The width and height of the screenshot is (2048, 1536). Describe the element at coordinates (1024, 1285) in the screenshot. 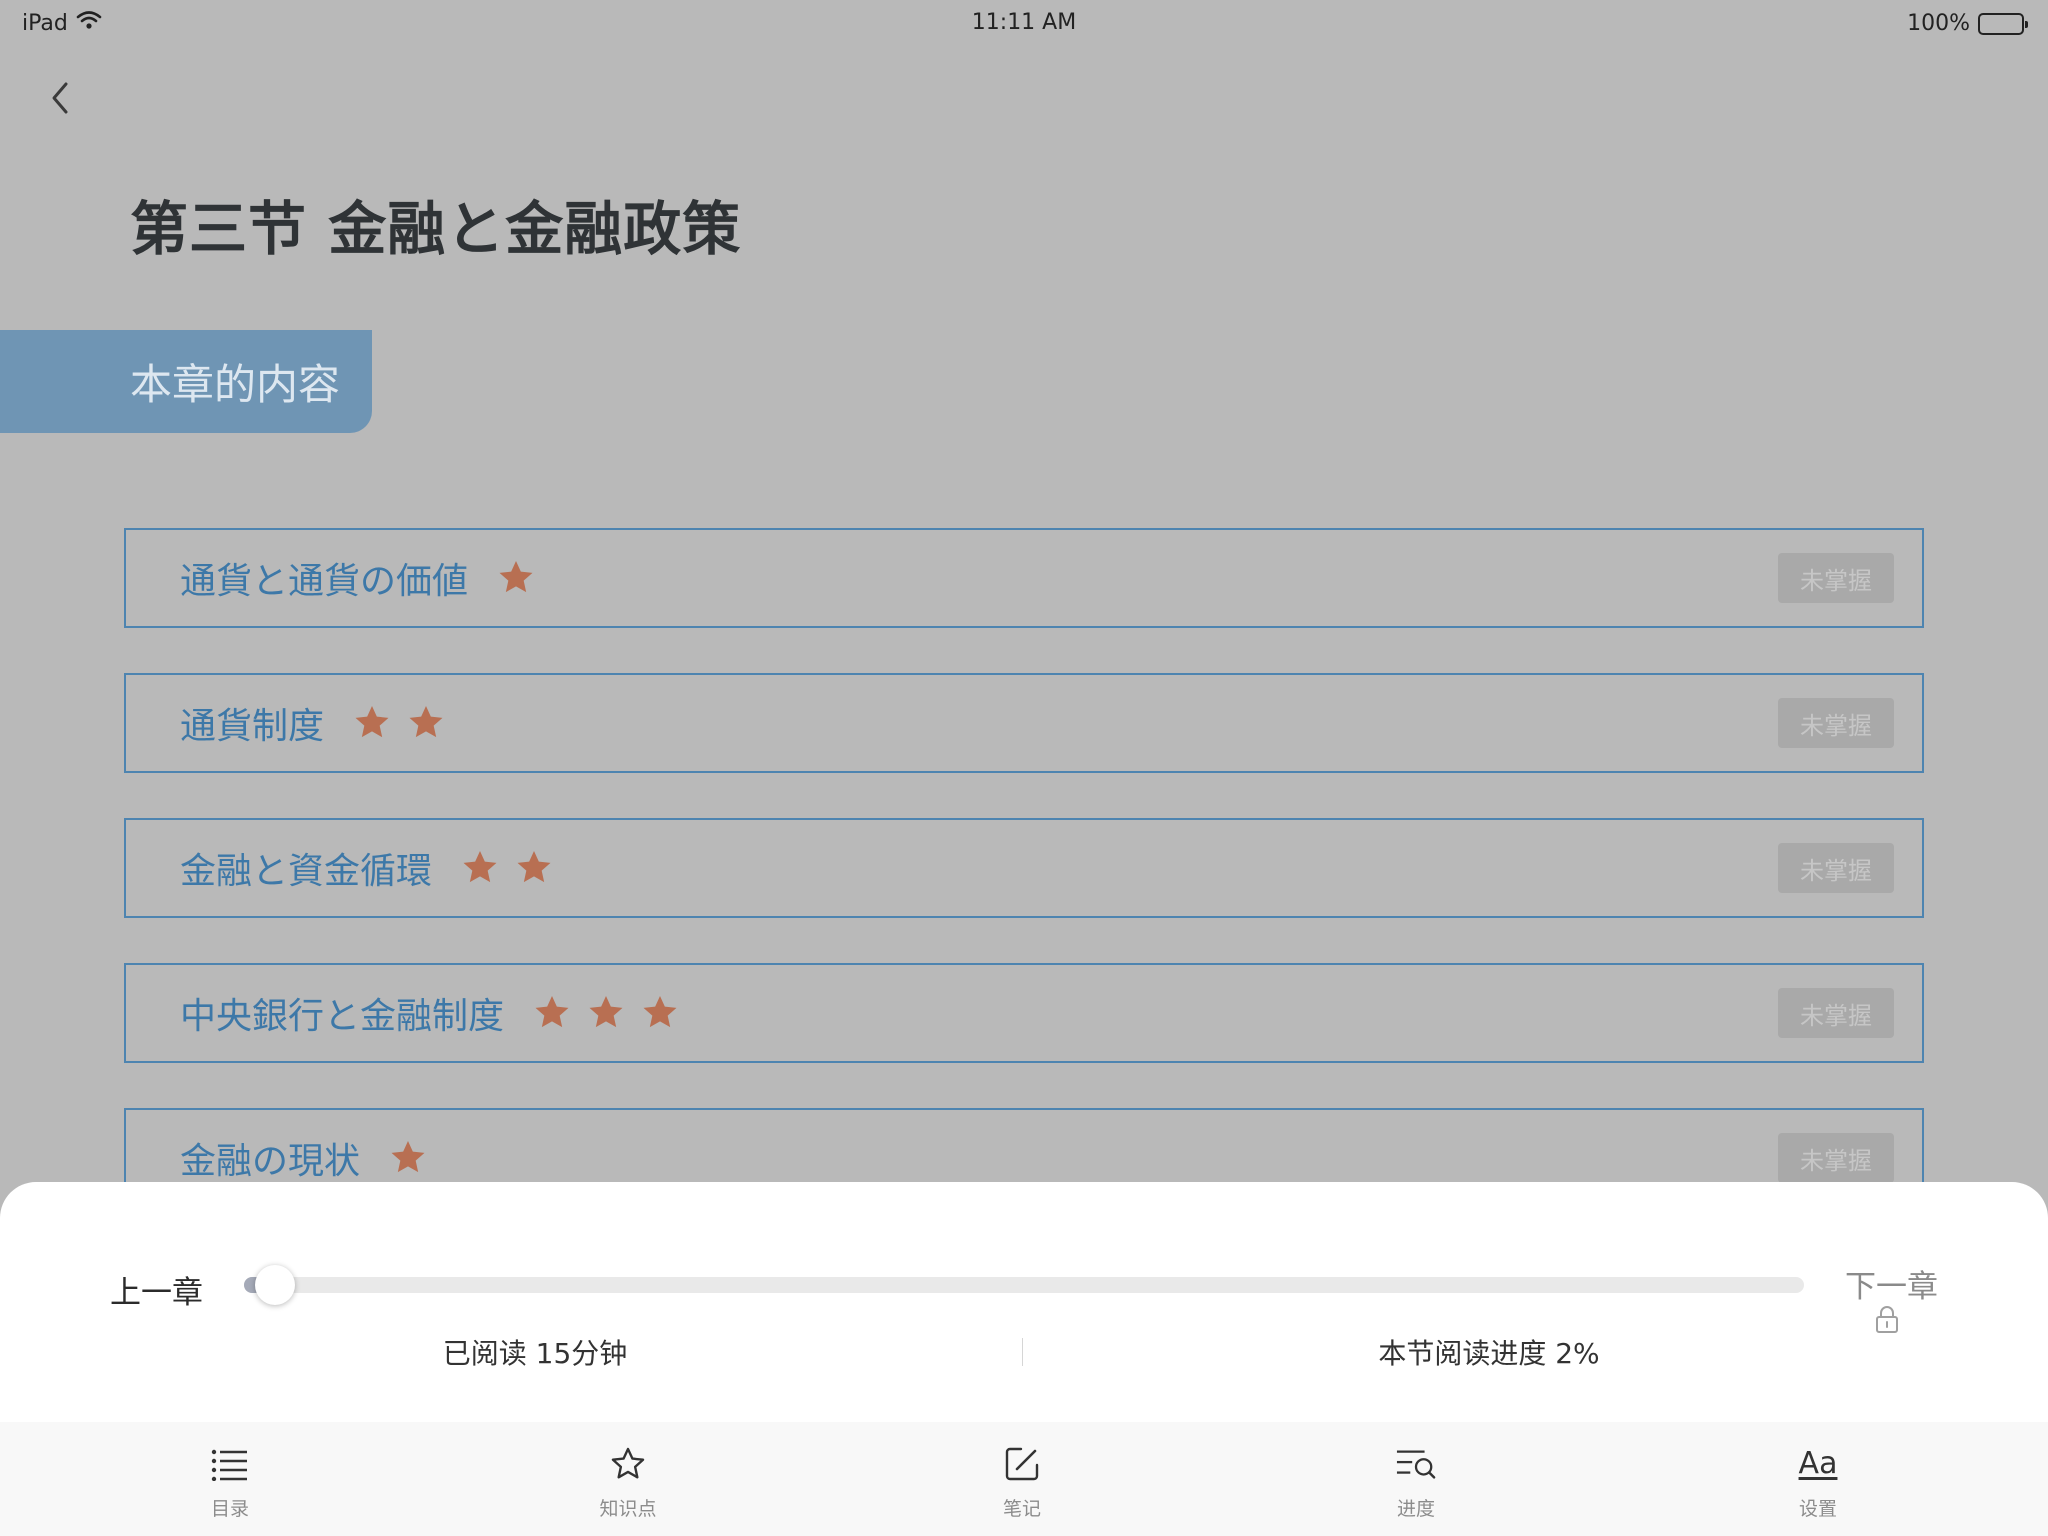

I see `progress-slider` at that location.